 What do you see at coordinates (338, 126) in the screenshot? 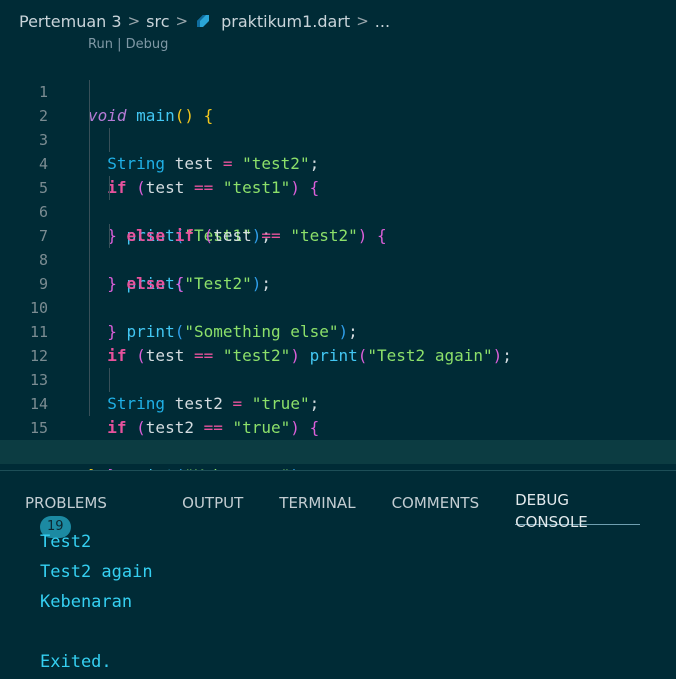
I see `code-line: 2 String test = "test2";` at bounding box center [338, 126].